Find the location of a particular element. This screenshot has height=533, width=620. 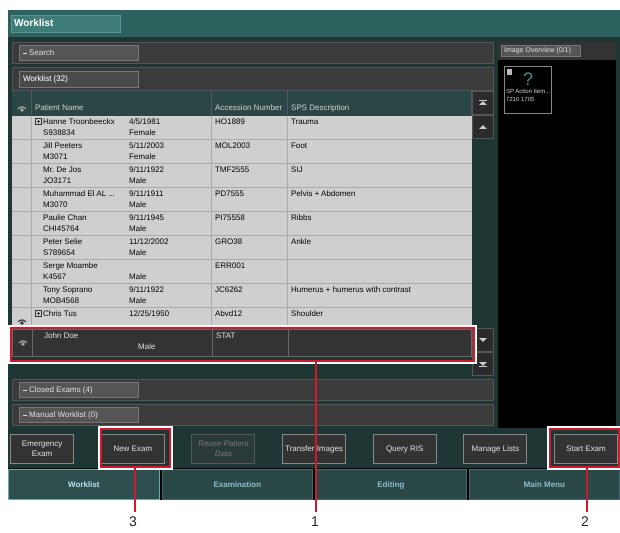

placeholder-glyph: ? is located at coordinates (528, 79).